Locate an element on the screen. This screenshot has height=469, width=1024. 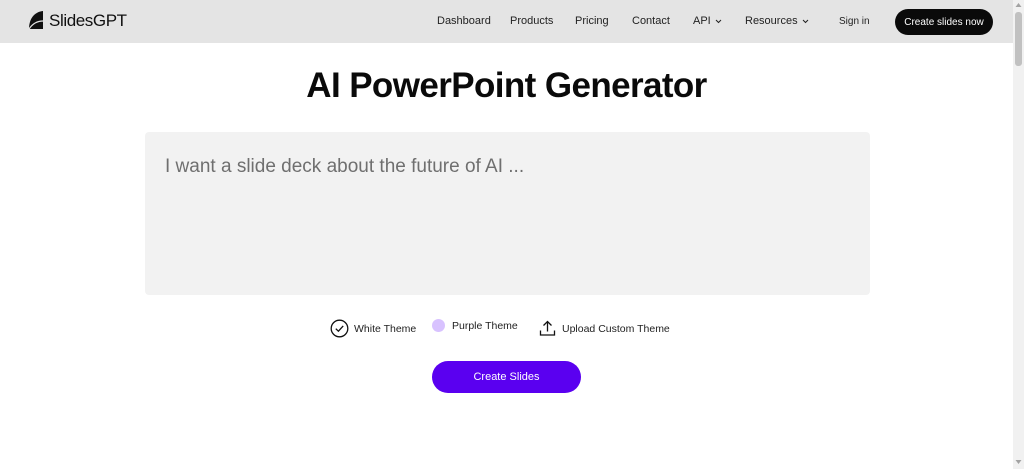
scrollbar-thumb is located at coordinates (1018, 39).